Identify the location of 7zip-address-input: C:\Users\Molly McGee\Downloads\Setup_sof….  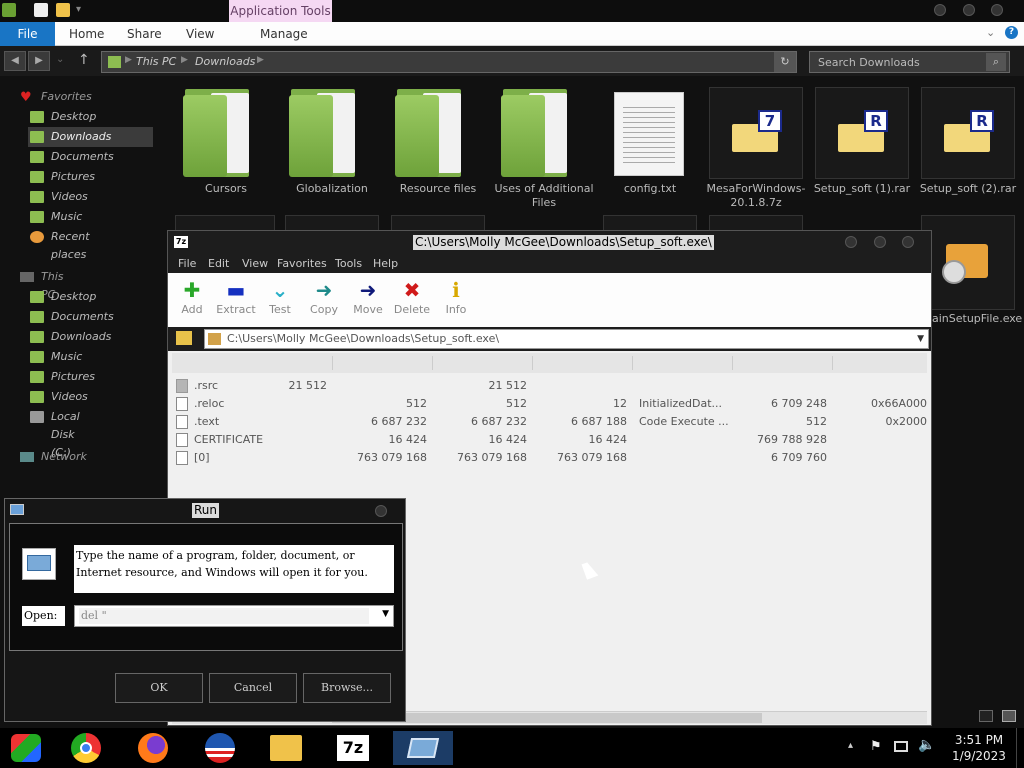
(566, 339).